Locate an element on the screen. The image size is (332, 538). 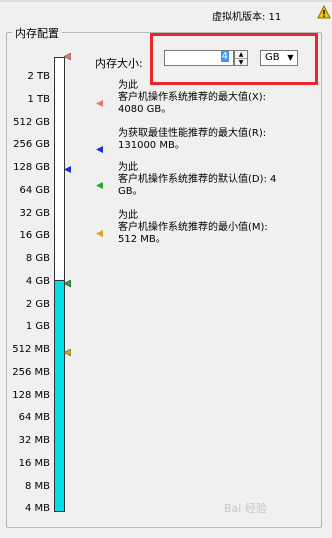
memory-slider-fill is located at coordinates (59, 395).